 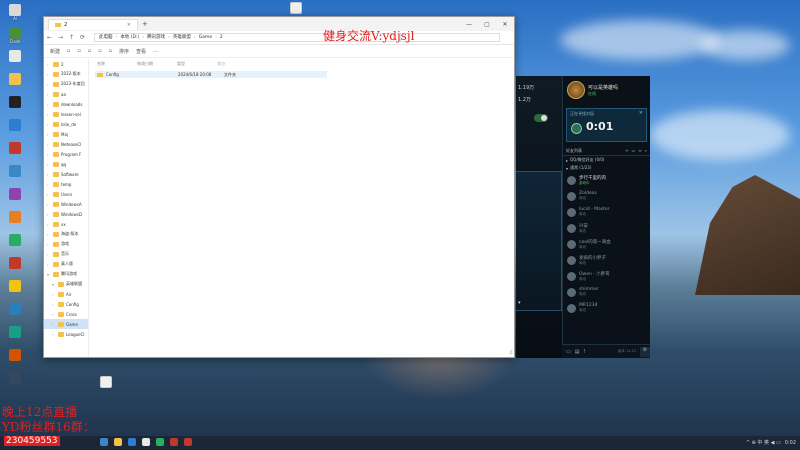 What do you see at coordinates (606, 244) in the screenshot?
I see `friend-item: cool的第一滴血 离线` at bounding box center [606, 244].